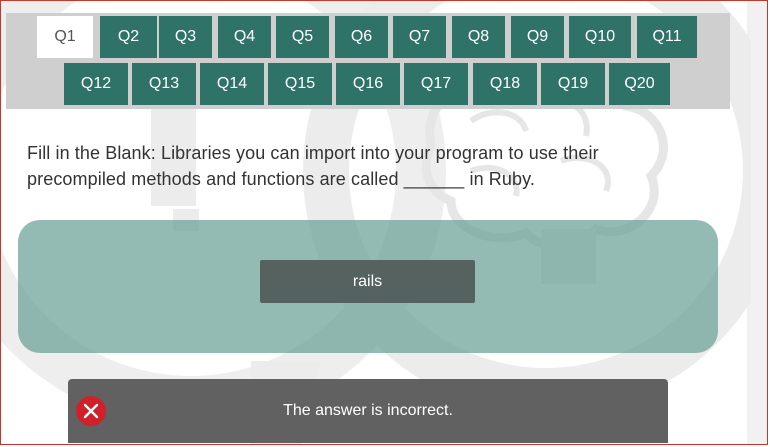 Image resolution: width=770 pixels, height=447 pixels. Describe the element at coordinates (185, 37) in the screenshot. I see `question-nav-q3: Q3` at that location.